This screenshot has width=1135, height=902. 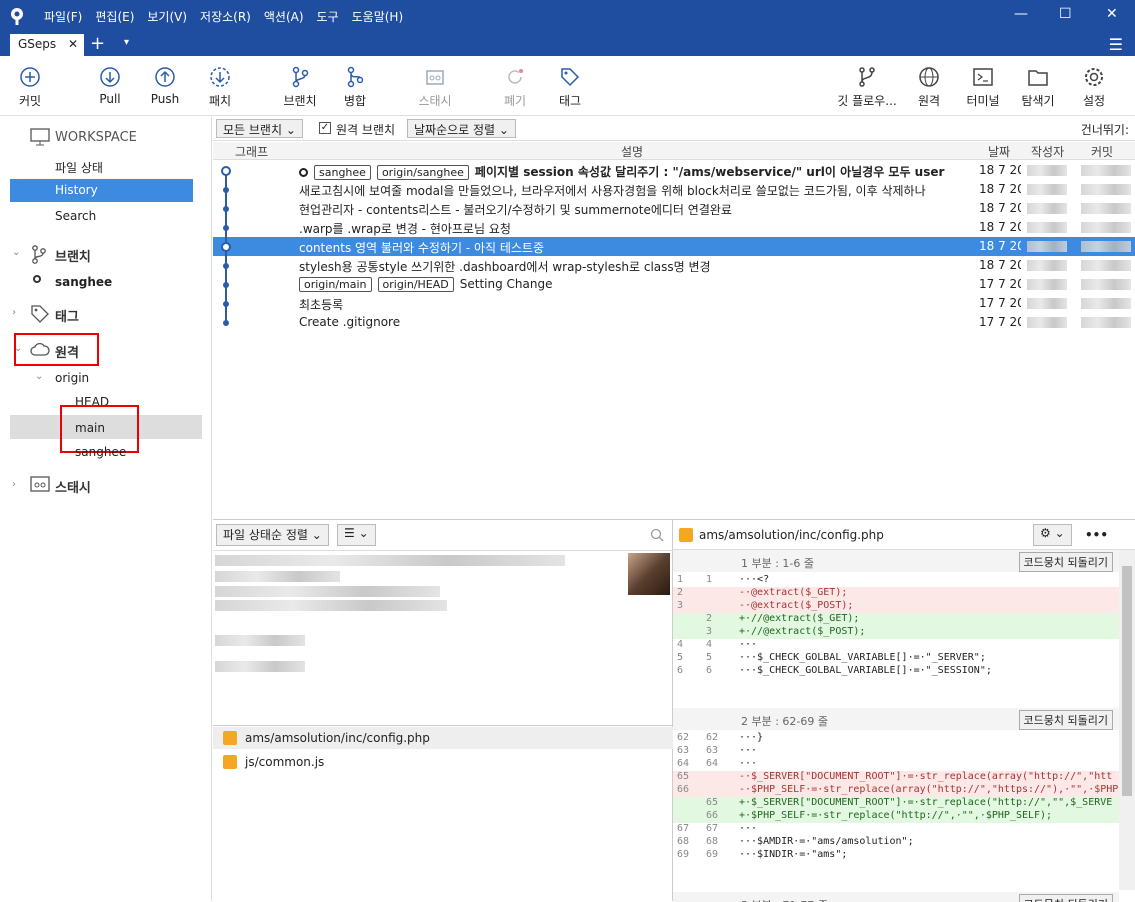 What do you see at coordinates (272, 535) in the screenshot?
I see `file-sort-dropdown: 파일 상태순 정렬 ⌄` at bounding box center [272, 535].